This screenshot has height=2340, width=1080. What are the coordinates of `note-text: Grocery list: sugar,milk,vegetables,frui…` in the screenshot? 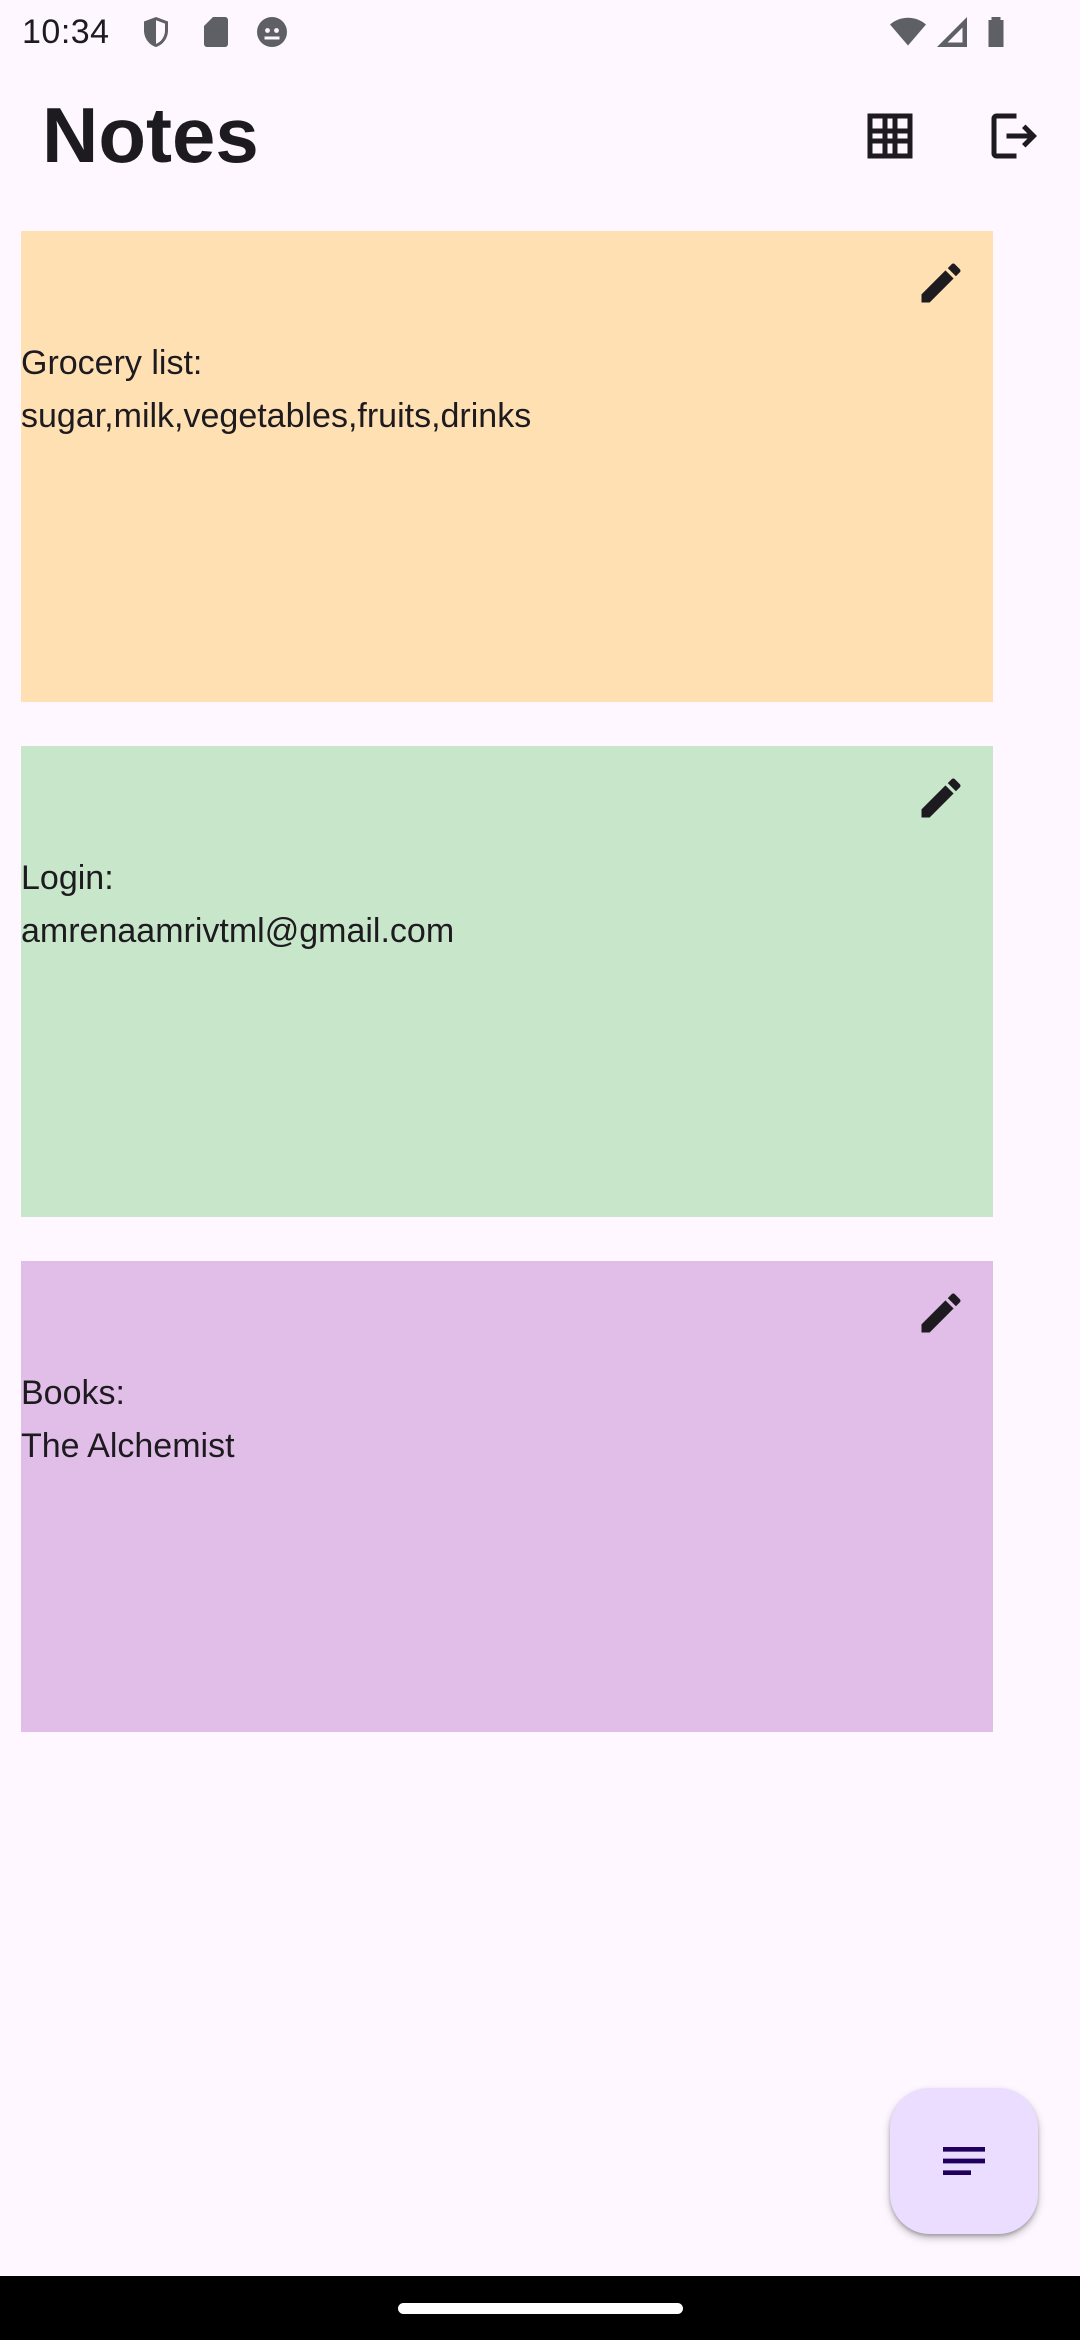 It's located at (276, 389).